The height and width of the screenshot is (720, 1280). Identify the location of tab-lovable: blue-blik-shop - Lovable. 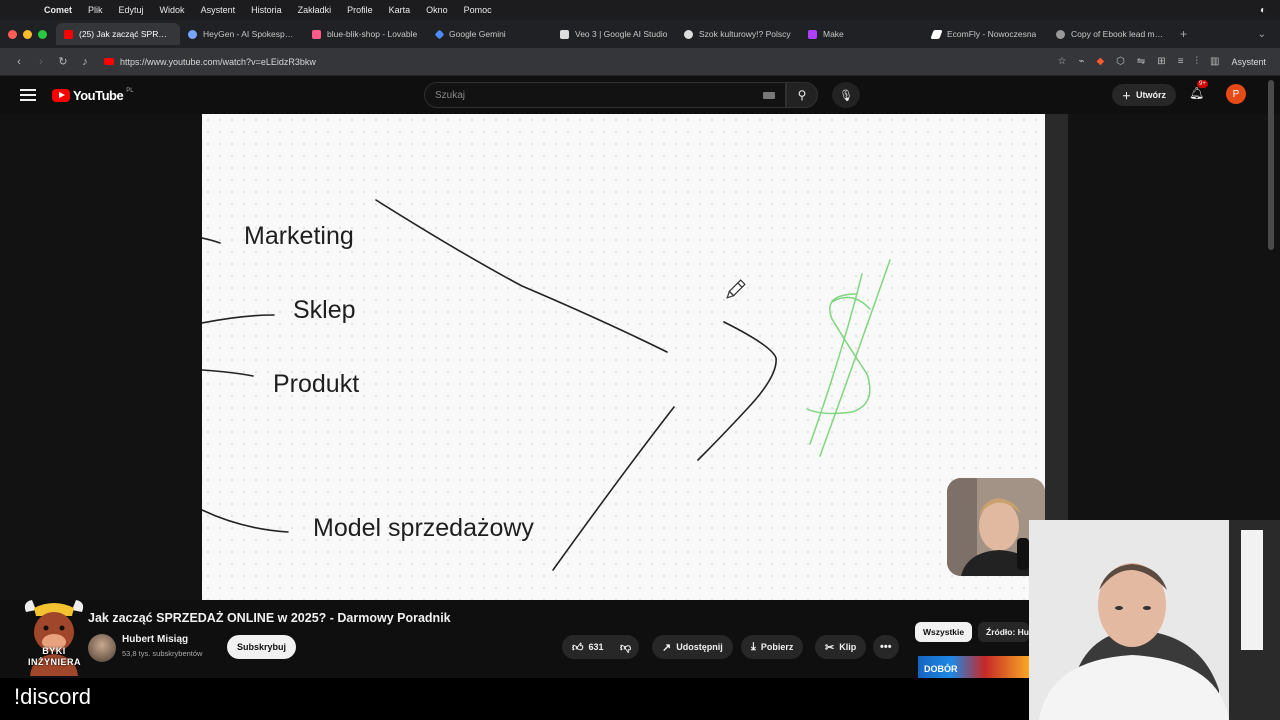
(366, 34).